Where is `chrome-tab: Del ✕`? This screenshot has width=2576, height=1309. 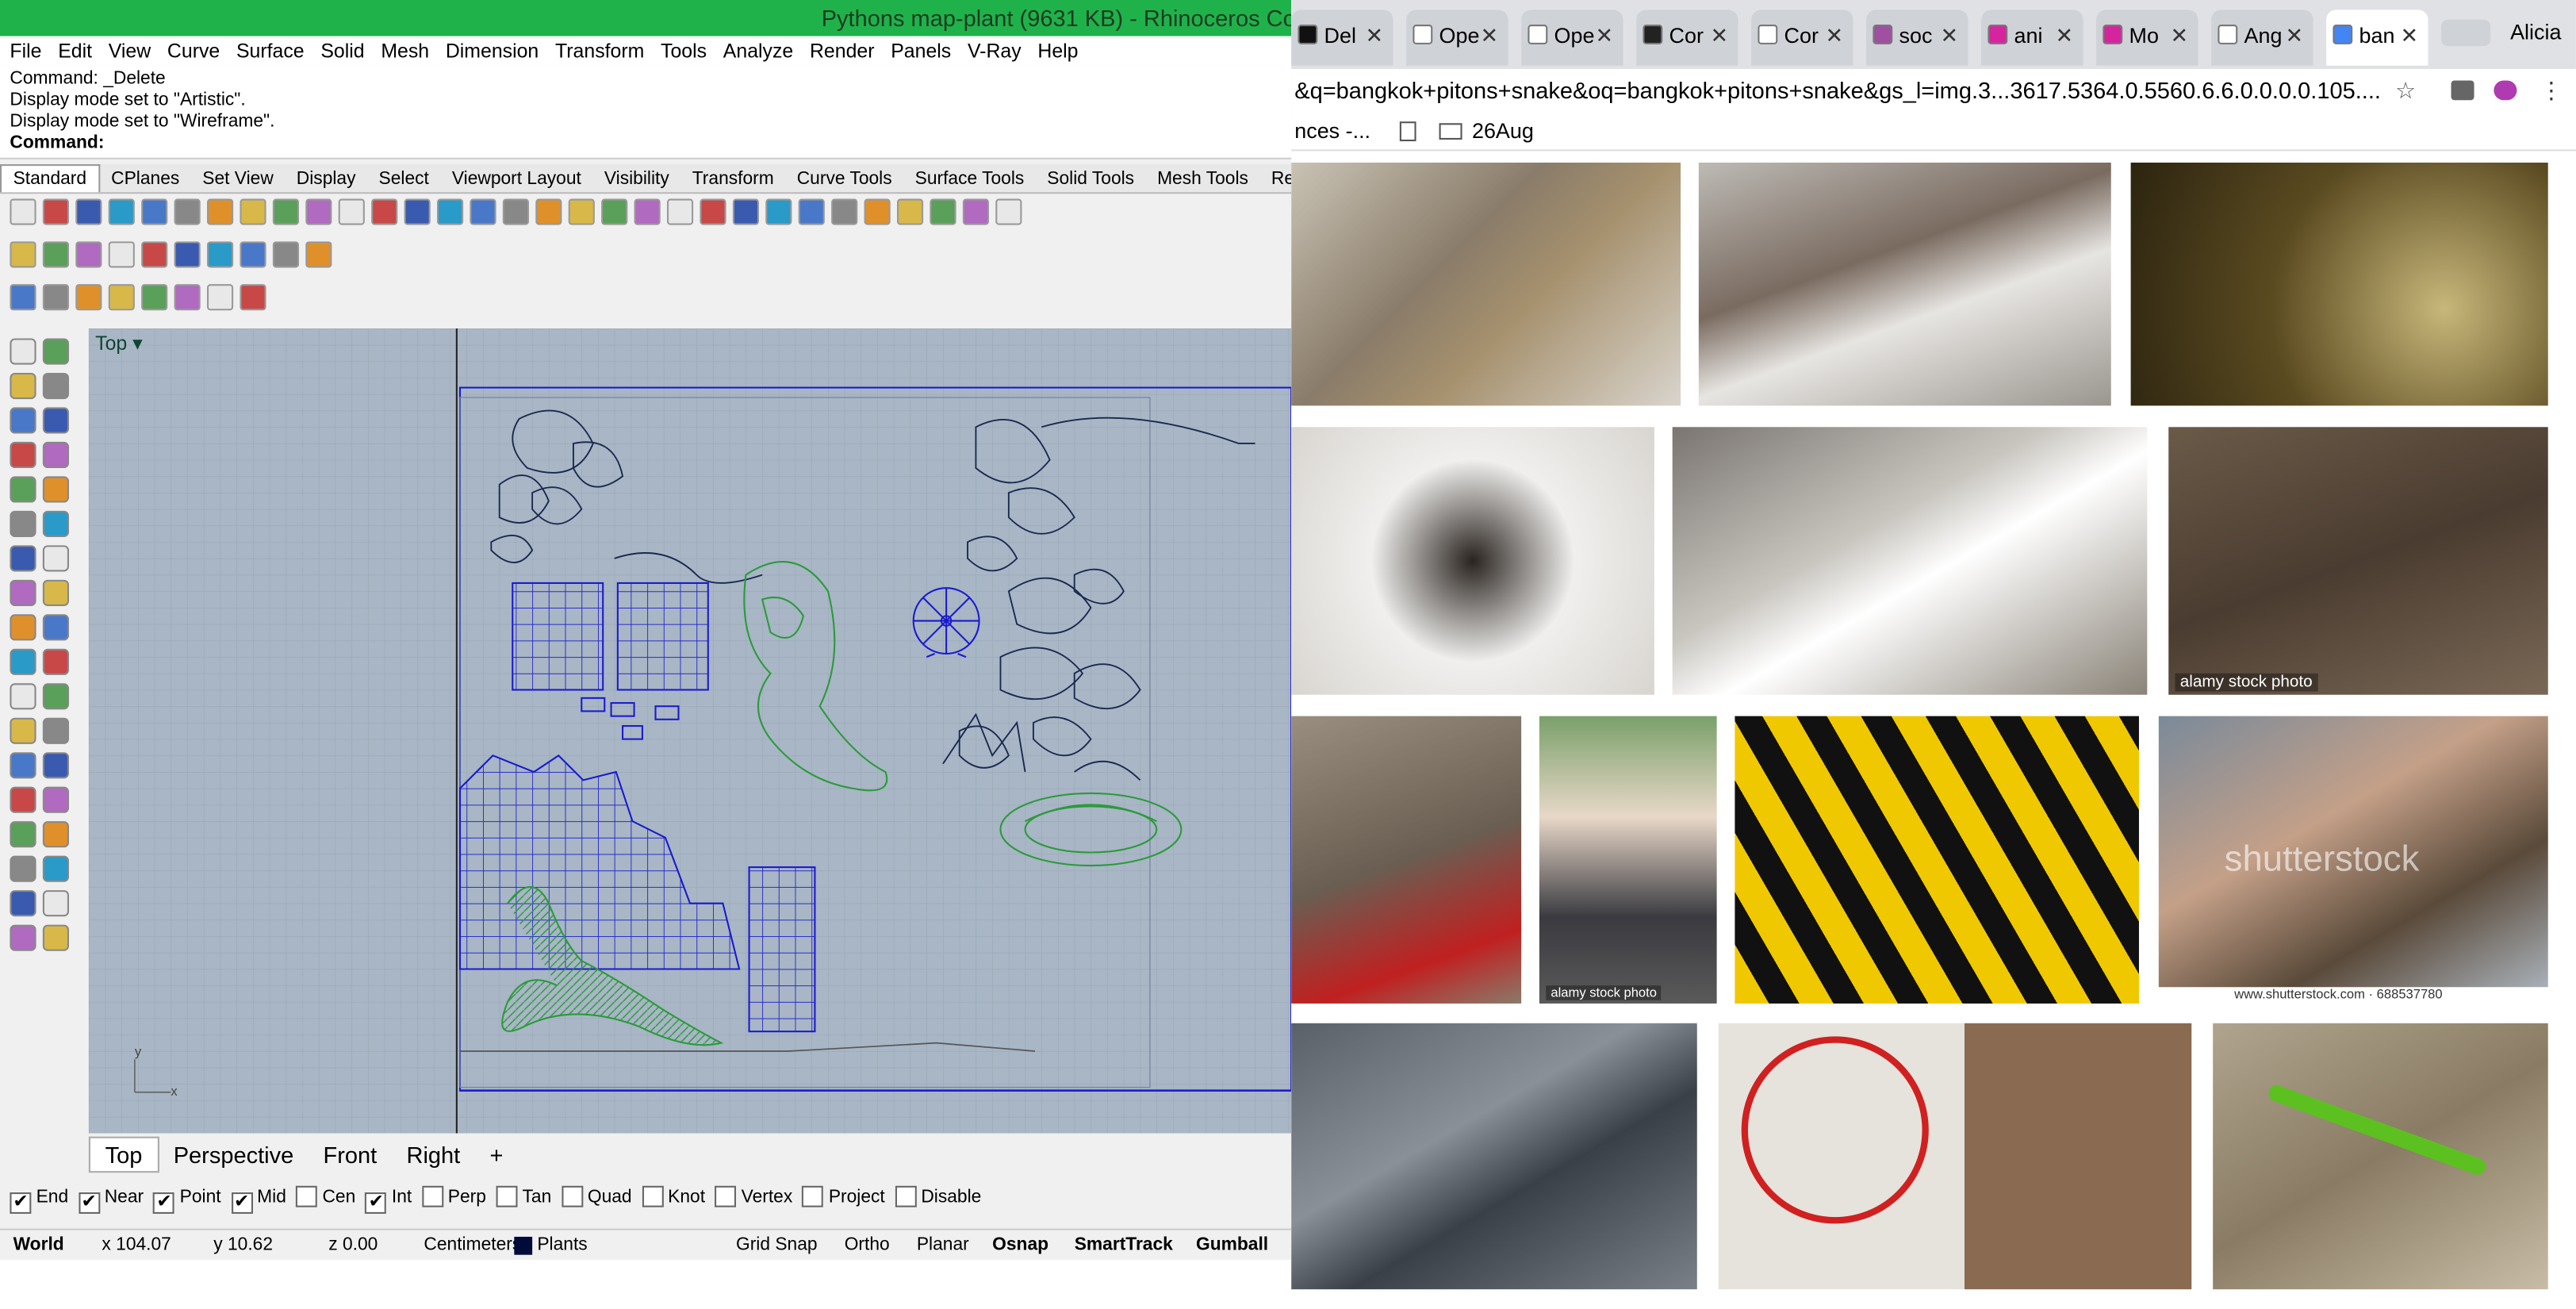
chrome-tab: Del ✕ is located at coordinates (1342, 38).